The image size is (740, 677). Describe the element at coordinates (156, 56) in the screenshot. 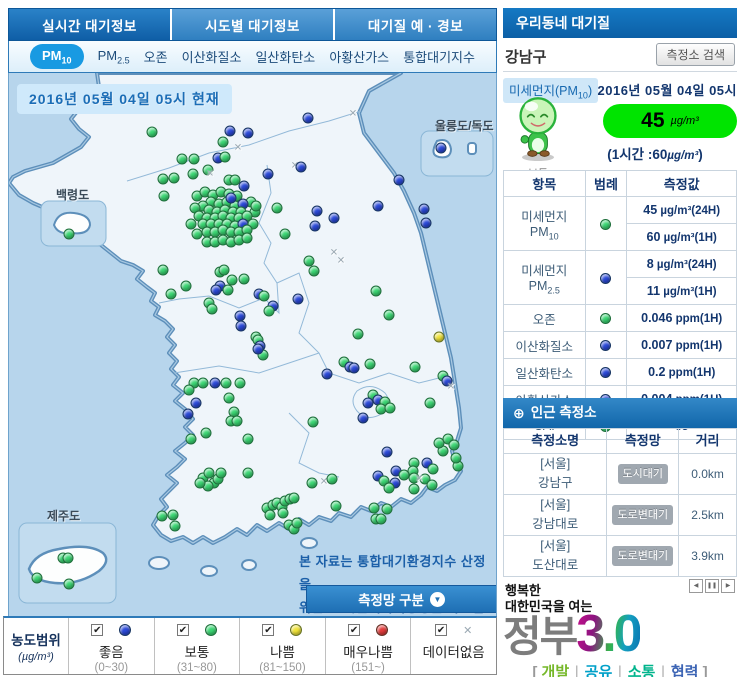

I see `pollutant-tab: 오존` at that location.